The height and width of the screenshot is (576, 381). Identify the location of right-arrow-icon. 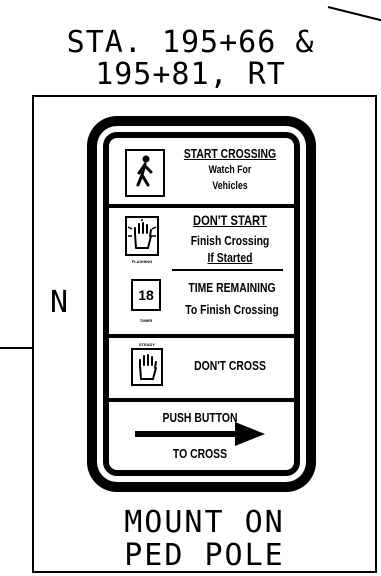
(200, 434).